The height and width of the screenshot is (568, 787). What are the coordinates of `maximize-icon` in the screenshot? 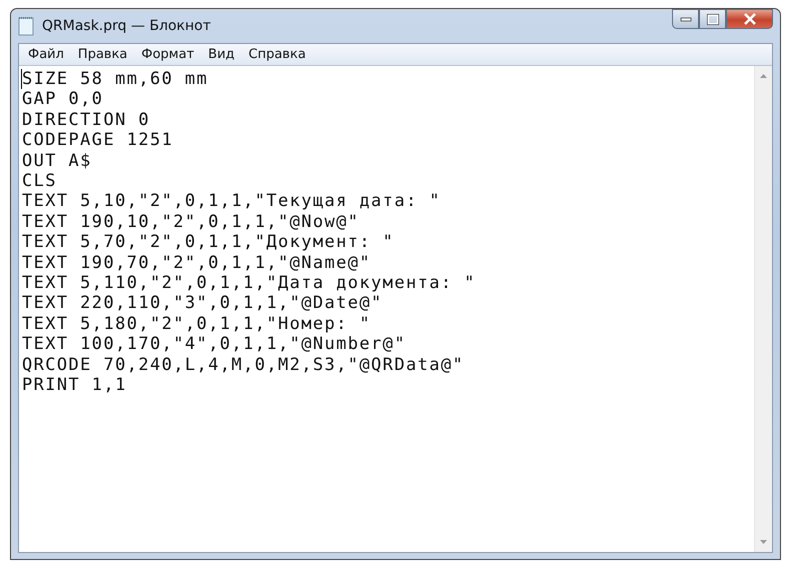 It's located at (712, 19).